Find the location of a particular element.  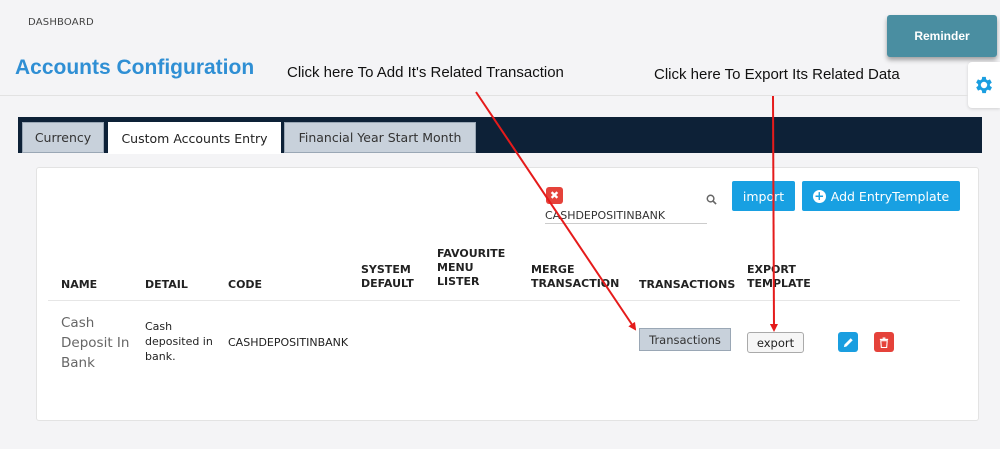

settings-toggle is located at coordinates (984, 85).